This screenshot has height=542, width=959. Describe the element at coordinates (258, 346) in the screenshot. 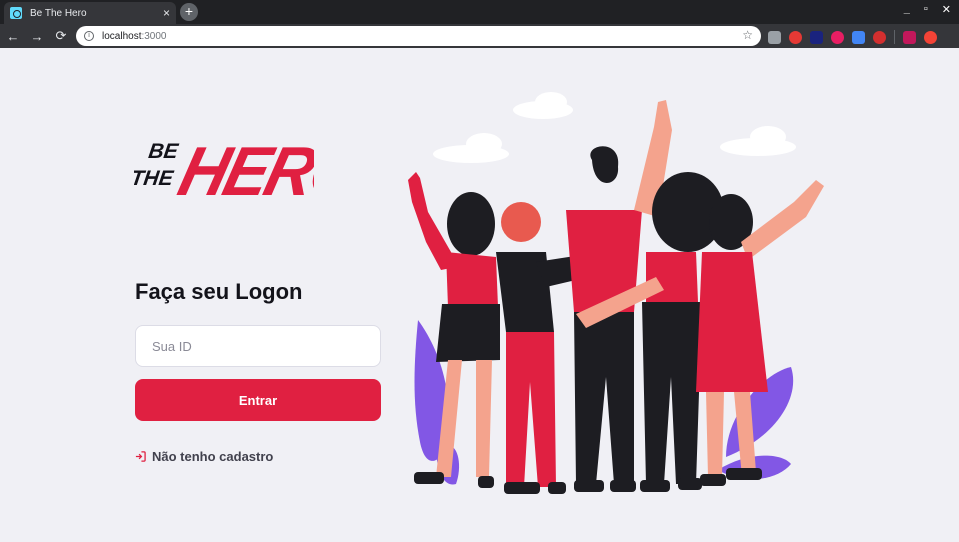

I see `id-input` at that location.